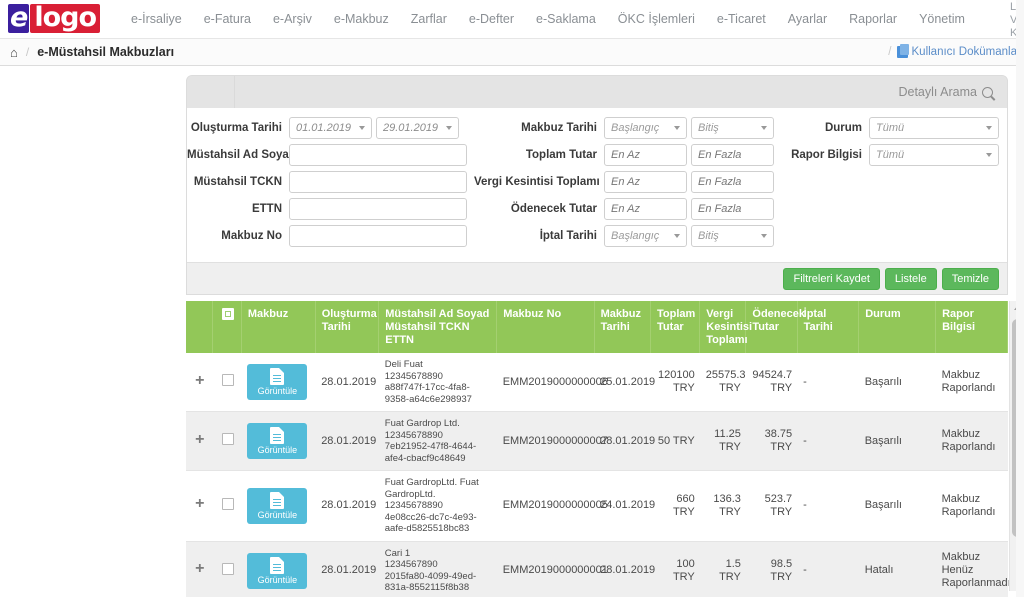  I want to click on view-receipt-label: Görüntüle, so click(277, 391).